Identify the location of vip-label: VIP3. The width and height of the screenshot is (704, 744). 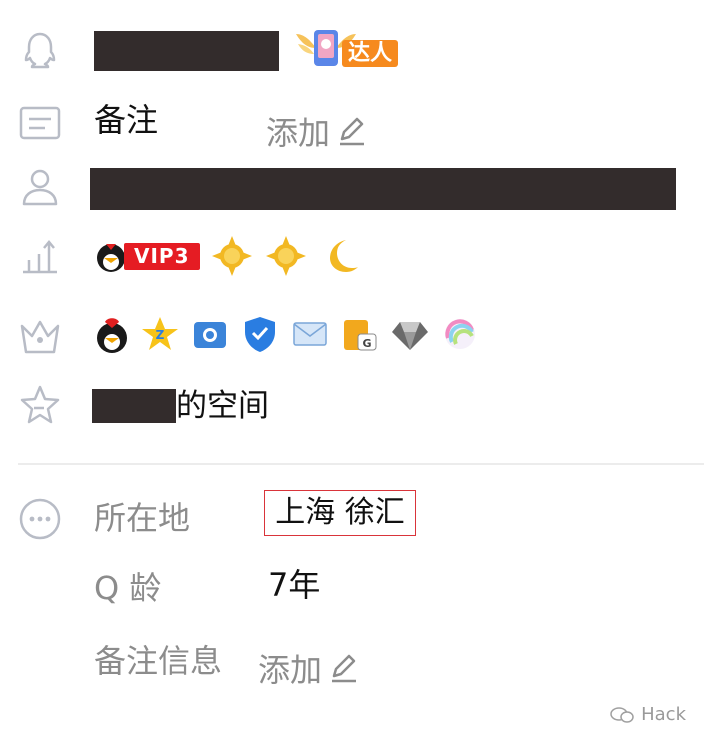
(162, 256).